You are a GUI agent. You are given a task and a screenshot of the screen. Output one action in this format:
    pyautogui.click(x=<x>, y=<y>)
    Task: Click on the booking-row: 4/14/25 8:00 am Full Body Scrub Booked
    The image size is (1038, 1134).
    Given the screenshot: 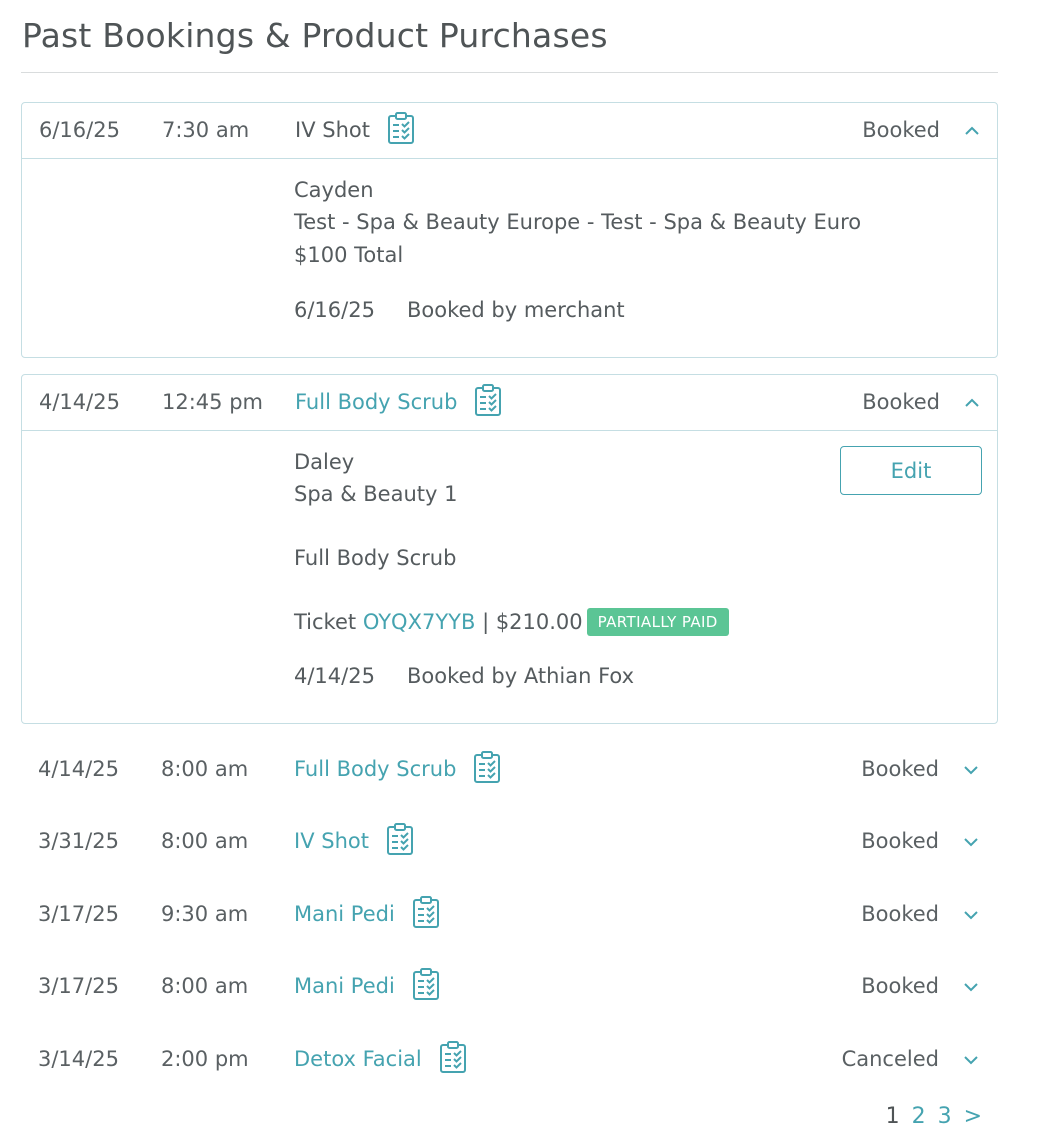 What is the action you would take?
    pyautogui.click(x=508, y=769)
    